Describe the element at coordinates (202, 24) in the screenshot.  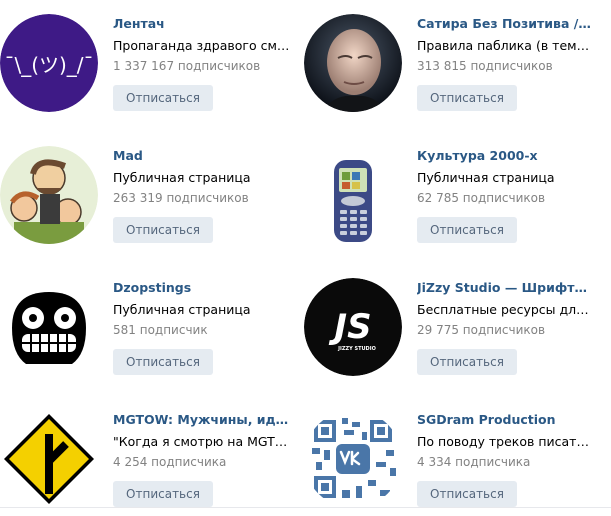
I see `community-name: Лентач` at that location.